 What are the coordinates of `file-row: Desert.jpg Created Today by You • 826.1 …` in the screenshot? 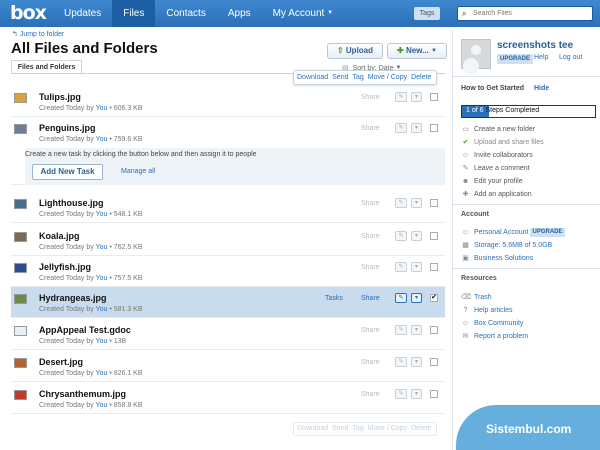 It's located at (228, 366).